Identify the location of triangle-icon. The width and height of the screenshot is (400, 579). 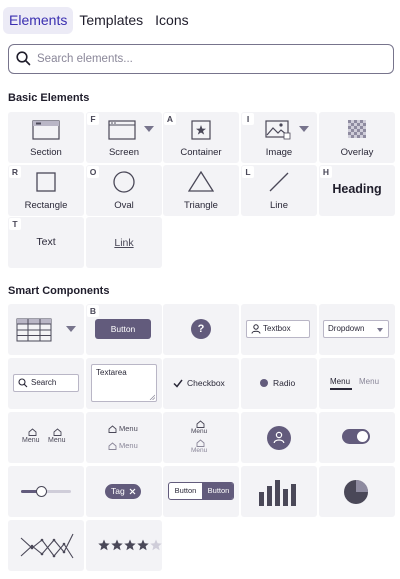
(201, 181).